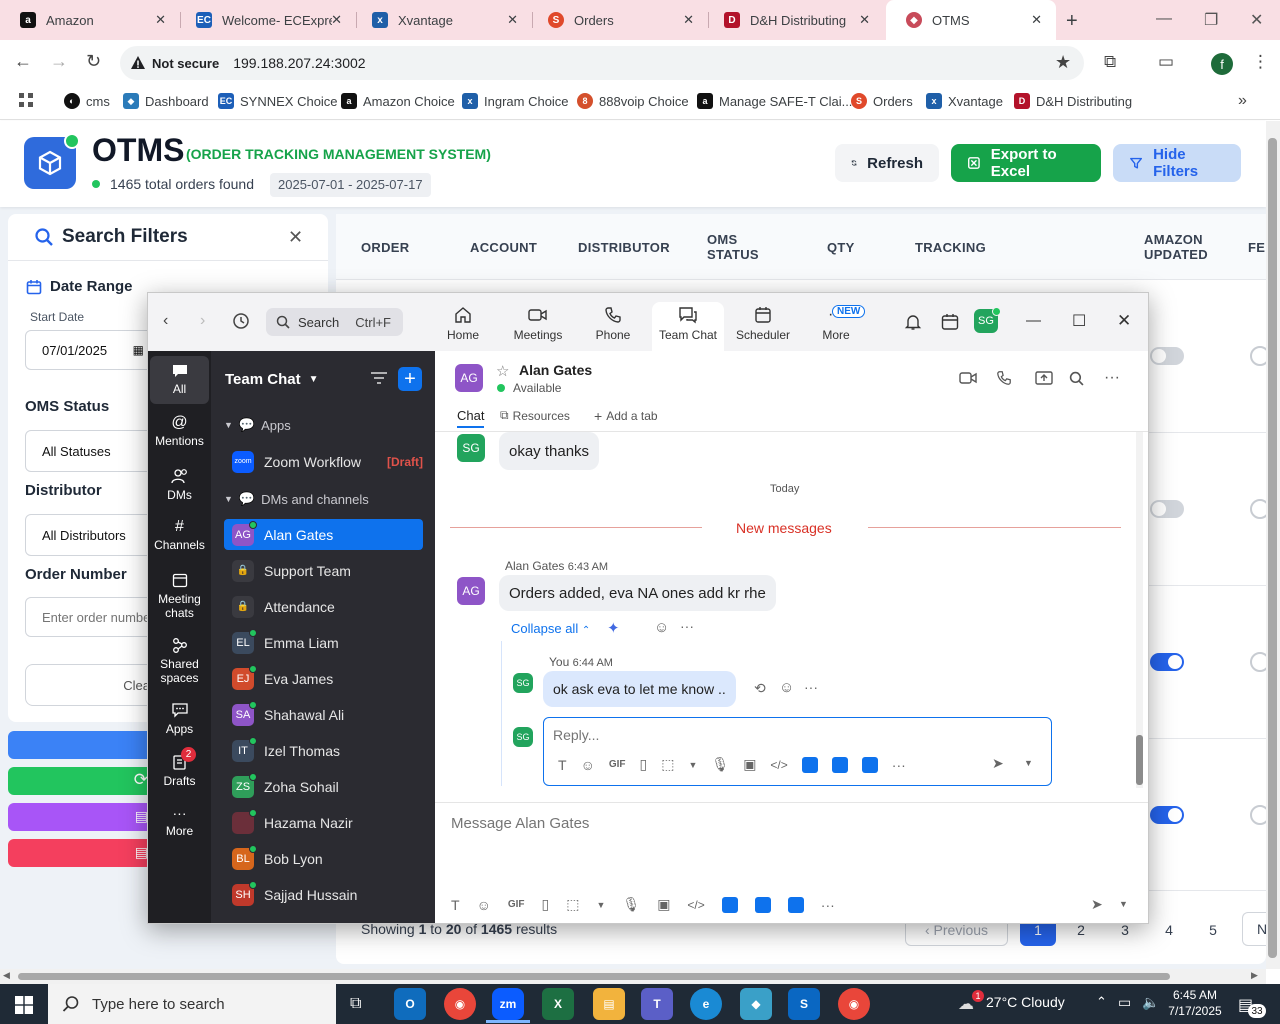 Image resolution: width=1280 pixels, height=1024 pixels. I want to click on zoom-tab-meetings: Meetings, so click(538, 322).